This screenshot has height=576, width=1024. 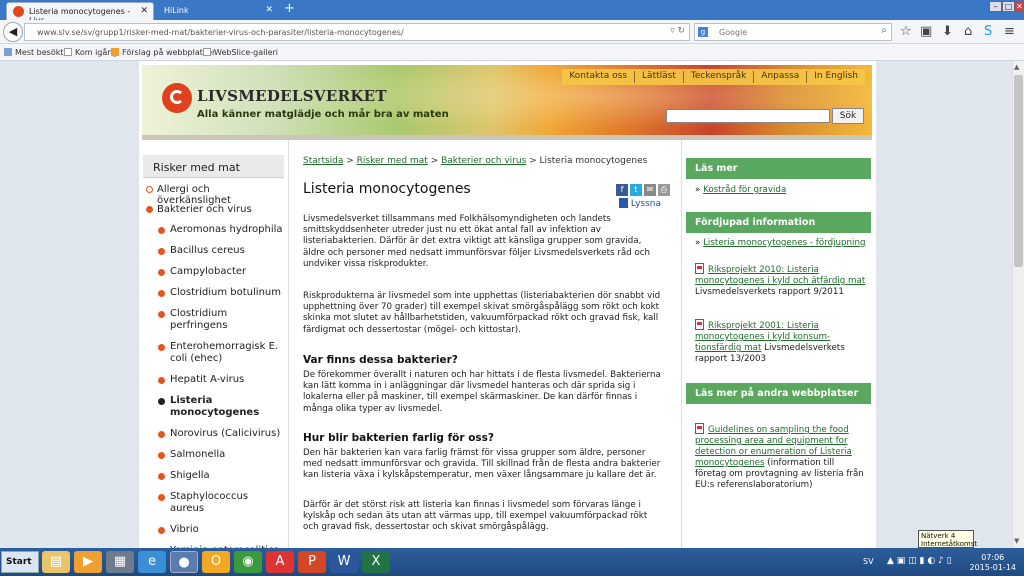 I want to click on sub-nav-item: Shigella, so click(x=213, y=476).